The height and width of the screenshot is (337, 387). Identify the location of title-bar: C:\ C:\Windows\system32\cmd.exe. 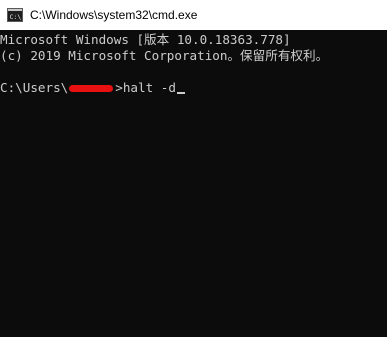
(193, 15).